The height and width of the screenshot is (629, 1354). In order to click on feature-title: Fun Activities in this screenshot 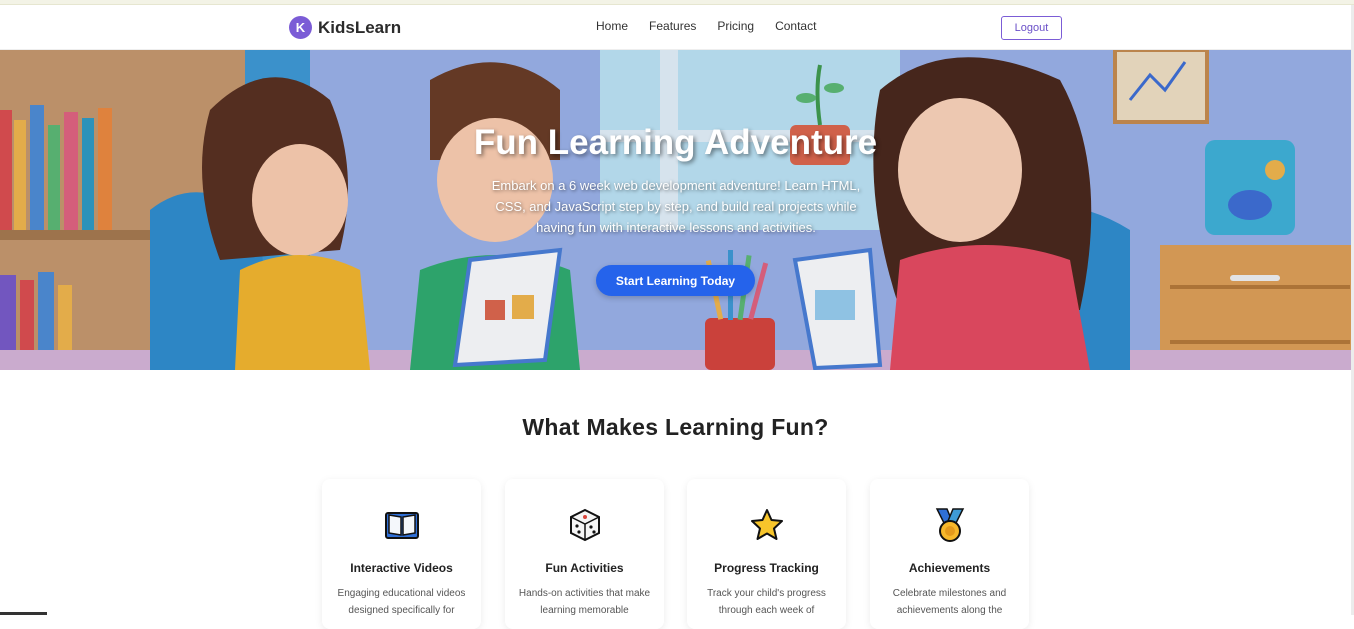, I will do `click(584, 568)`.